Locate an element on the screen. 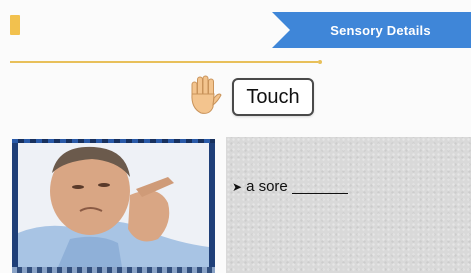  raised-hand-icon is located at coordinates (203, 95).